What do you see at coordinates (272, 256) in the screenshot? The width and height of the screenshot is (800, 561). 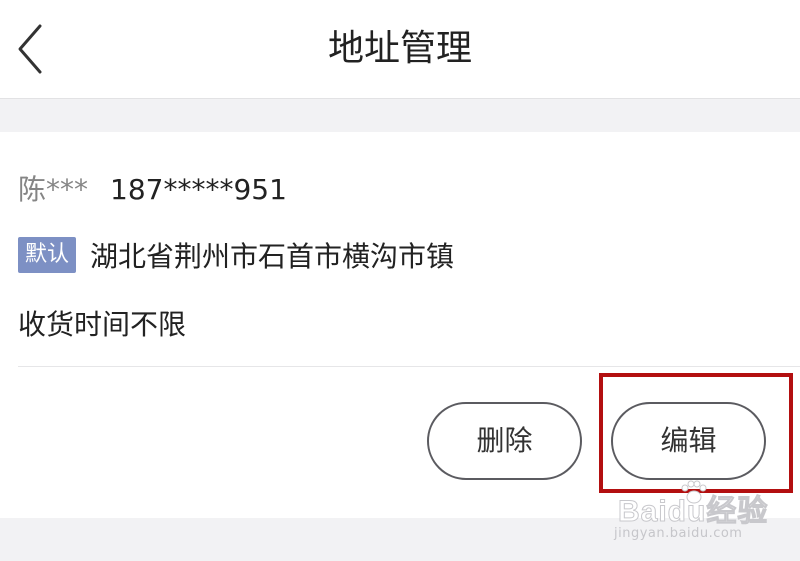 I see `address-text: 湖北省荆州市石首市横沟市镇` at bounding box center [272, 256].